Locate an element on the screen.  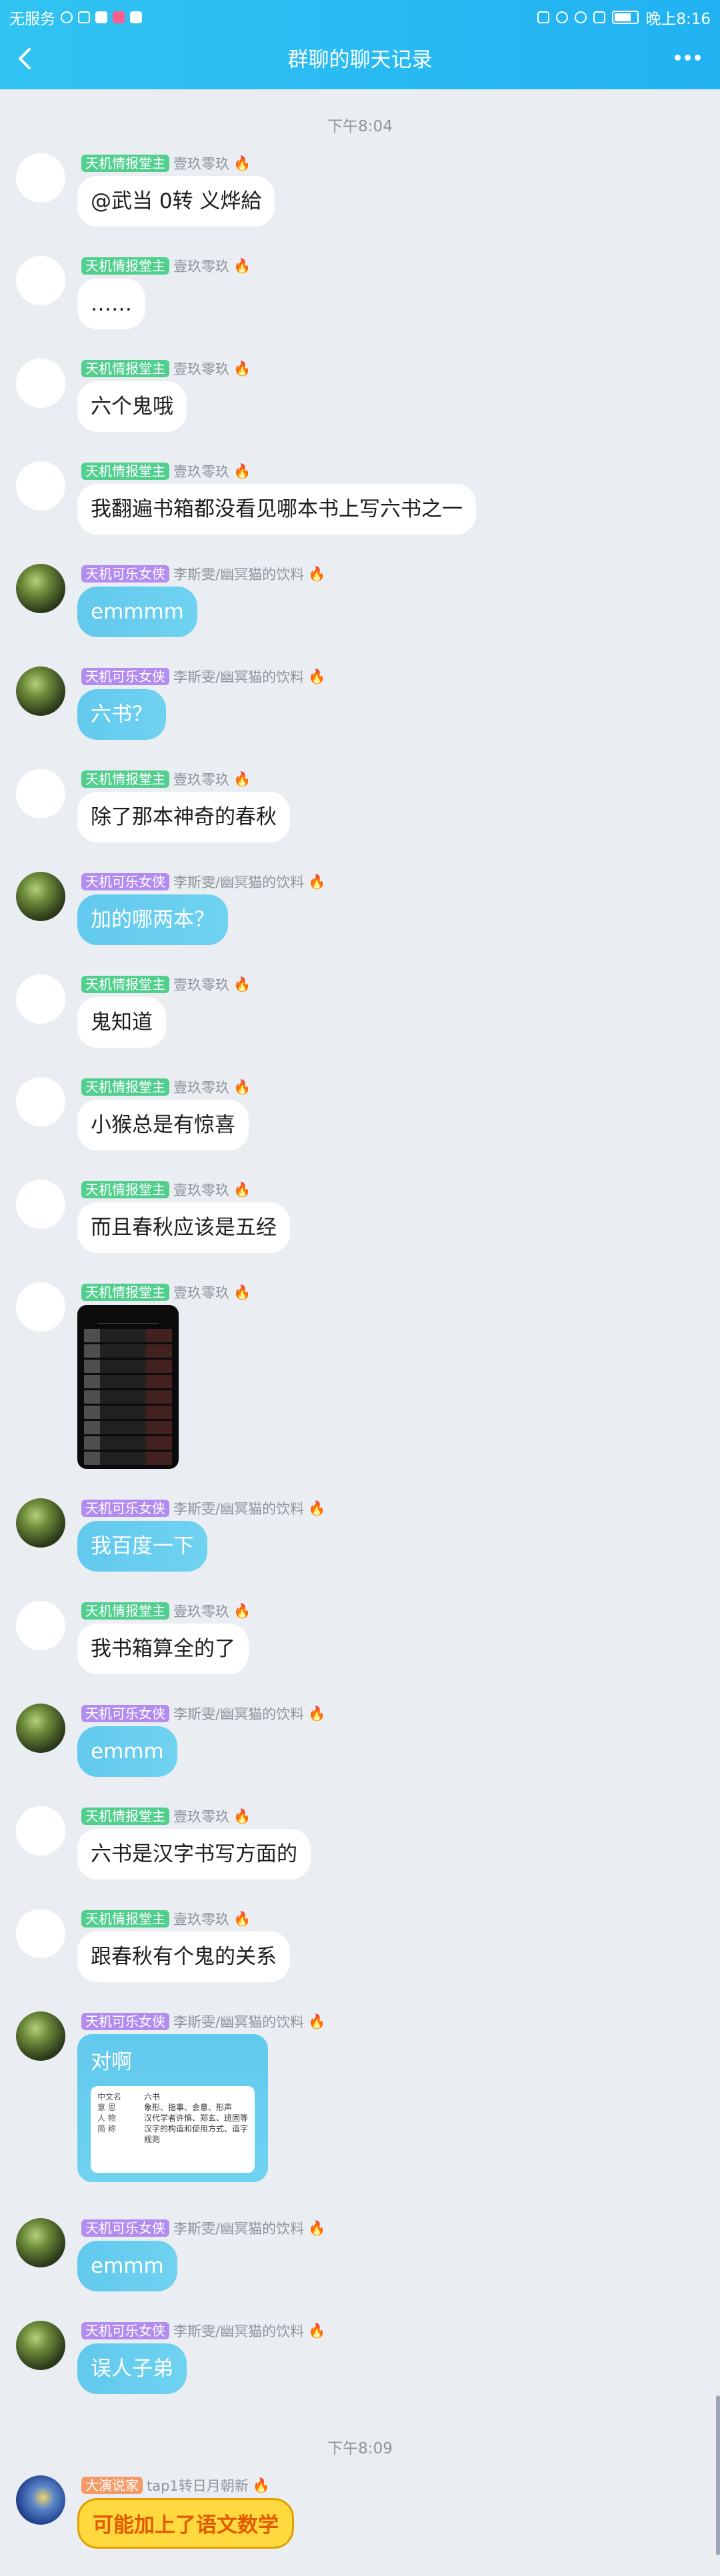
message-bubble: 误人子弟 is located at coordinates (132, 2369).